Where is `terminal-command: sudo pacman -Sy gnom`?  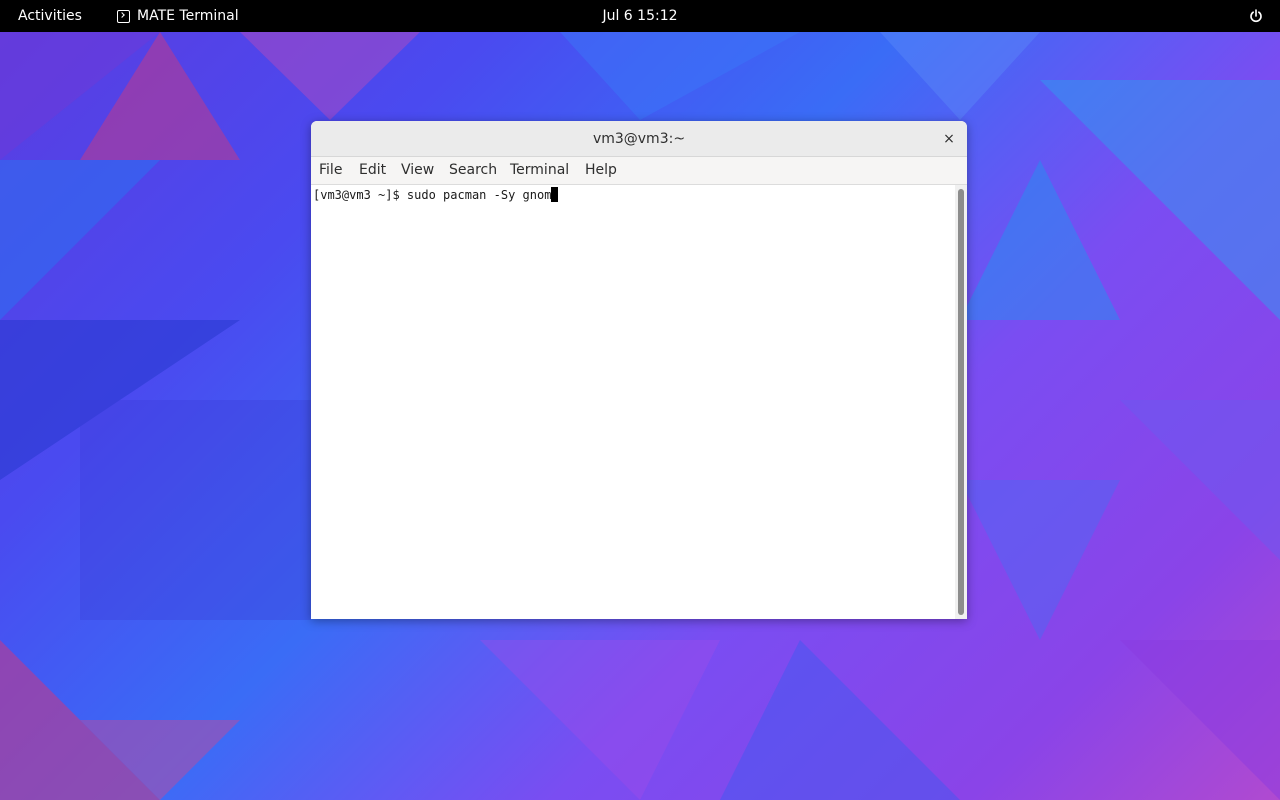 terminal-command: sudo pacman -Sy gnom is located at coordinates (479, 195).